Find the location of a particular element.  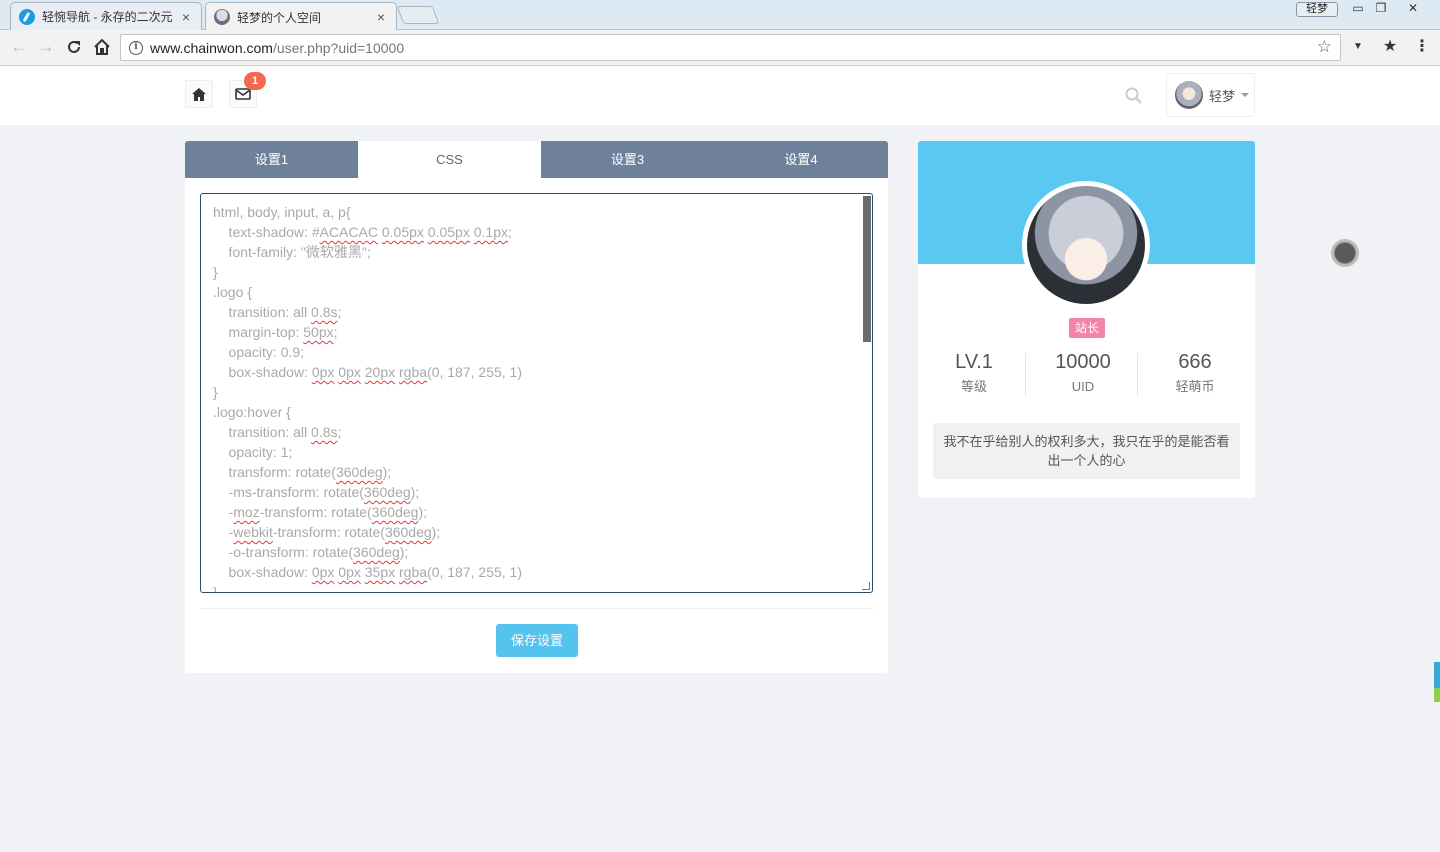

resize-handle-icon is located at coordinates (866, 586).